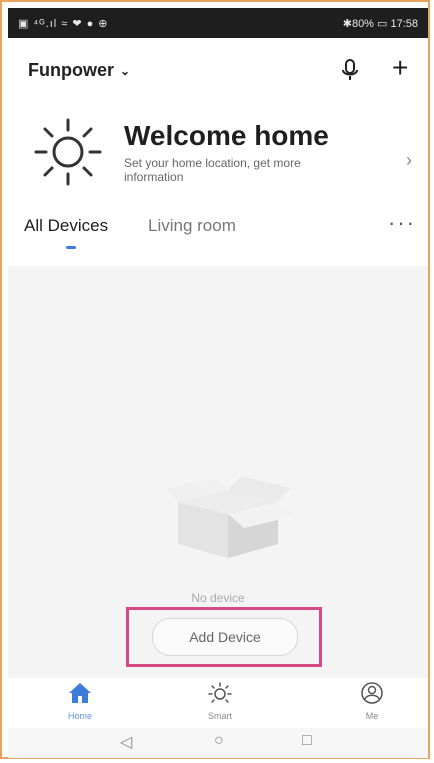  I want to click on tab-living-room: Living room, so click(192, 226).